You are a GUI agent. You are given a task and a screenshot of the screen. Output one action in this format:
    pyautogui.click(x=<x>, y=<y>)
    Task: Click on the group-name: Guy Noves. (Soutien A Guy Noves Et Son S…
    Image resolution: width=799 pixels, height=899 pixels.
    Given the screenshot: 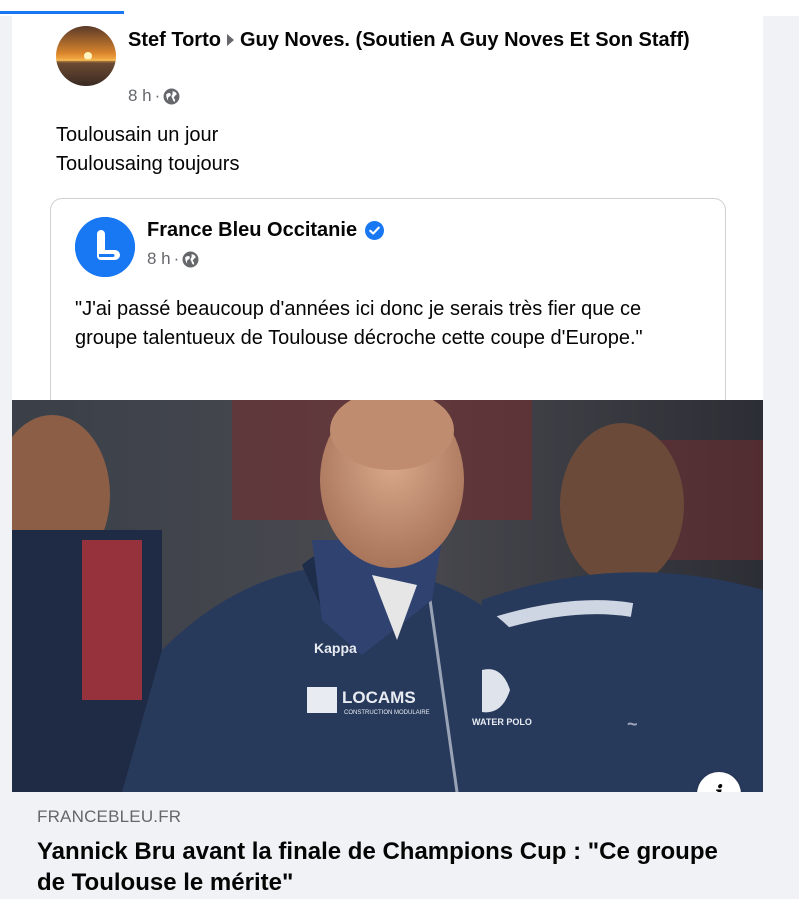 What is the action you would take?
    pyautogui.click(x=465, y=40)
    